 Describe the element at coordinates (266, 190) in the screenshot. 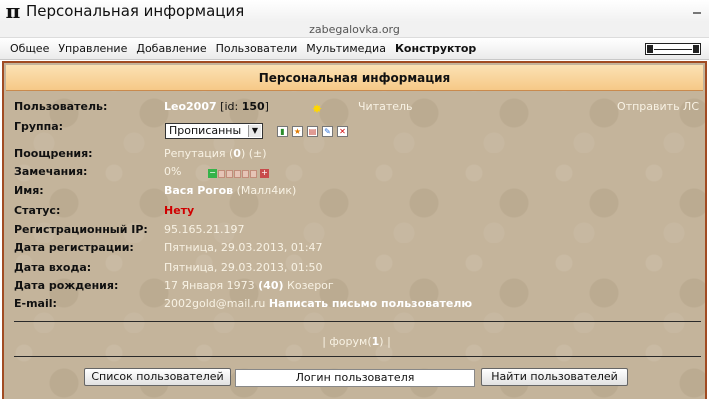

I see `nickname: (Малл4ик)` at that location.